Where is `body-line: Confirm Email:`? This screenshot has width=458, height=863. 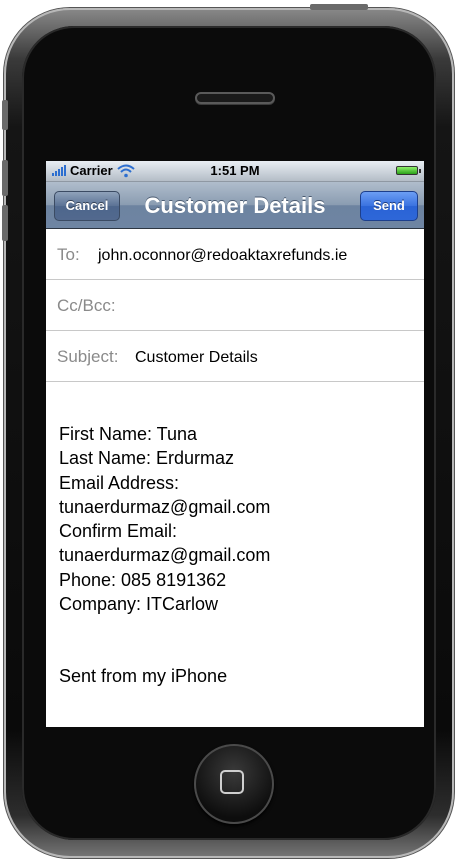
body-line: Confirm Email: is located at coordinates (118, 531).